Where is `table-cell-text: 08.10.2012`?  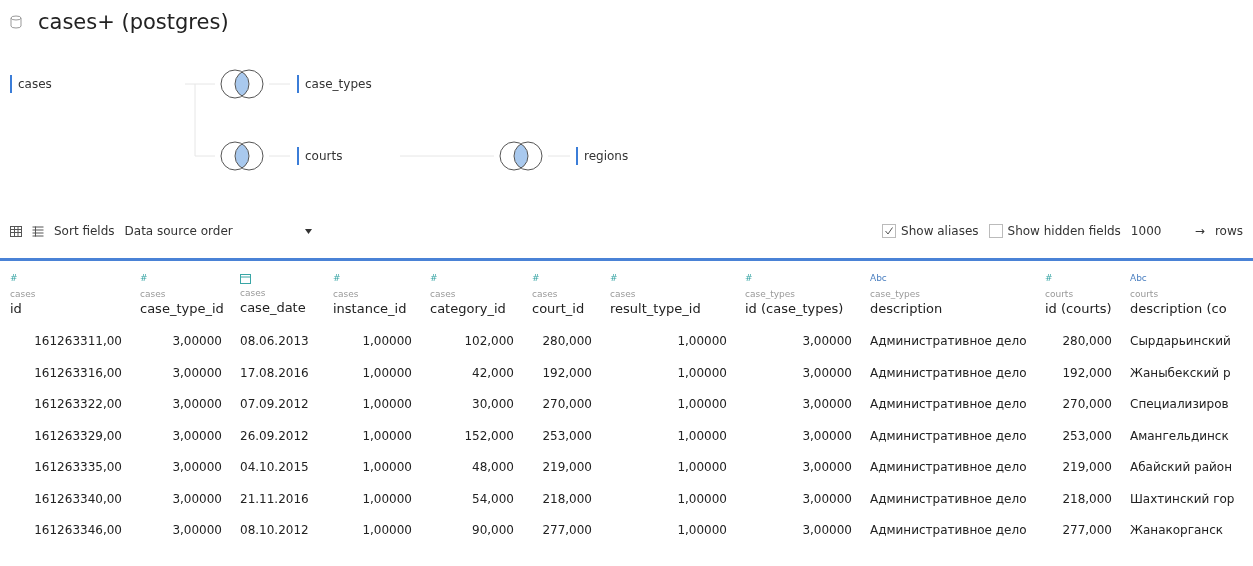 table-cell-text: 08.10.2012 is located at coordinates (274, 530).